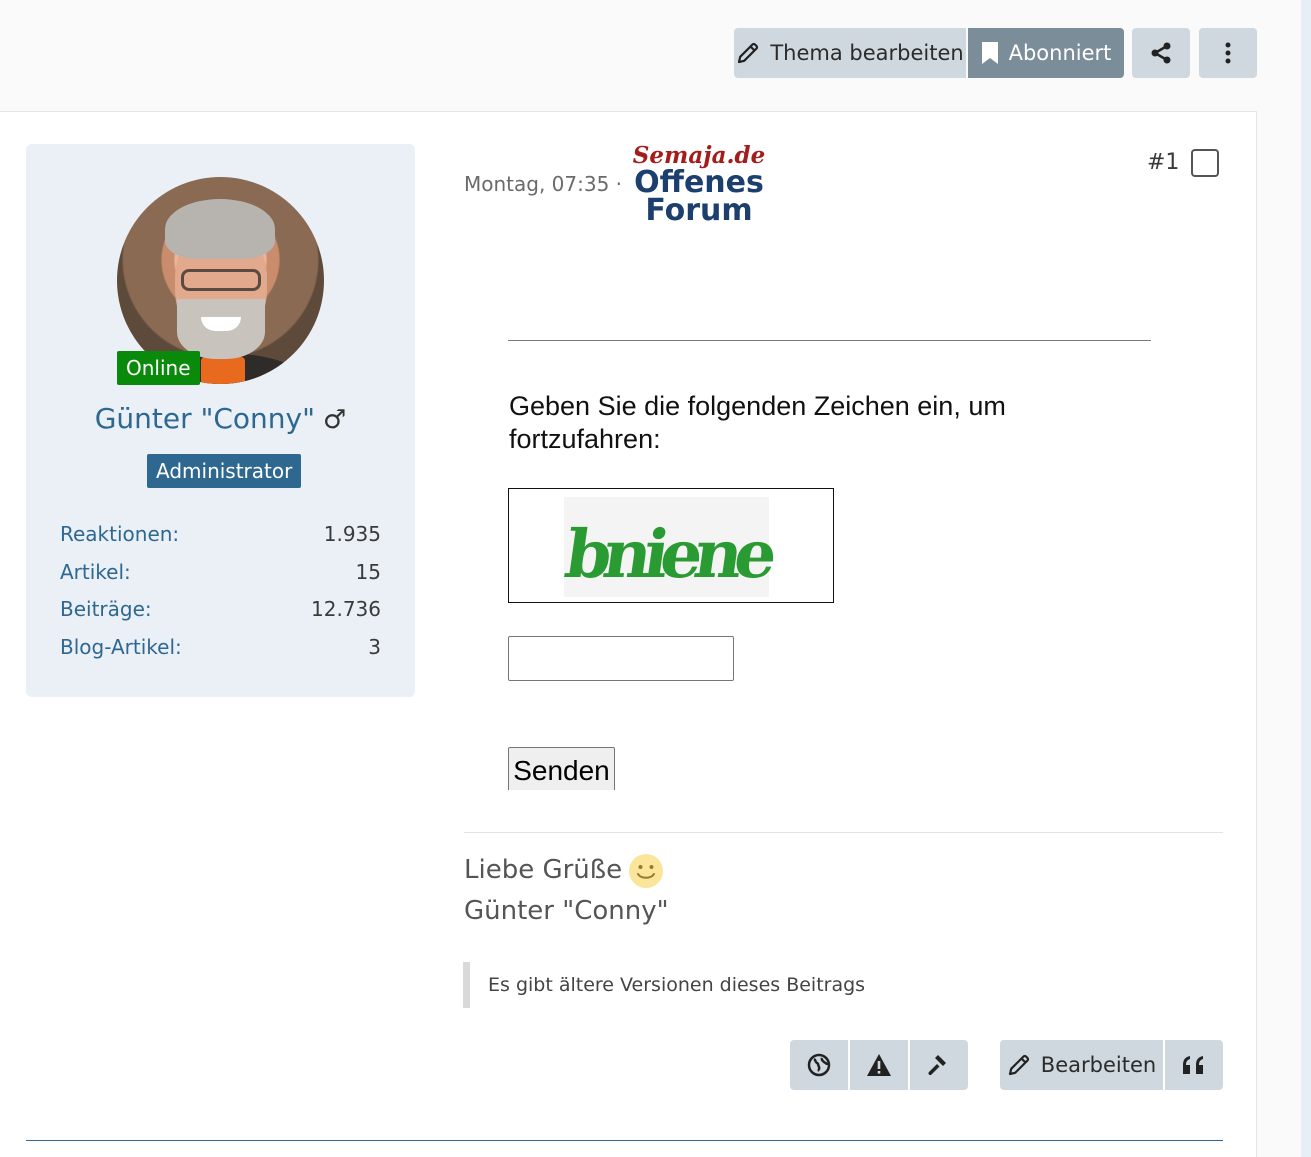  Describe the element at coordinates (867, 53) in the screenshot. I see `edit-topic-label: Thema bearbeiten` at that location.